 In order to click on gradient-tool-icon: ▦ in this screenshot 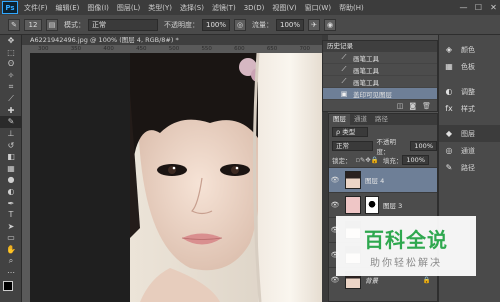, I will do `click(11, 169)`.